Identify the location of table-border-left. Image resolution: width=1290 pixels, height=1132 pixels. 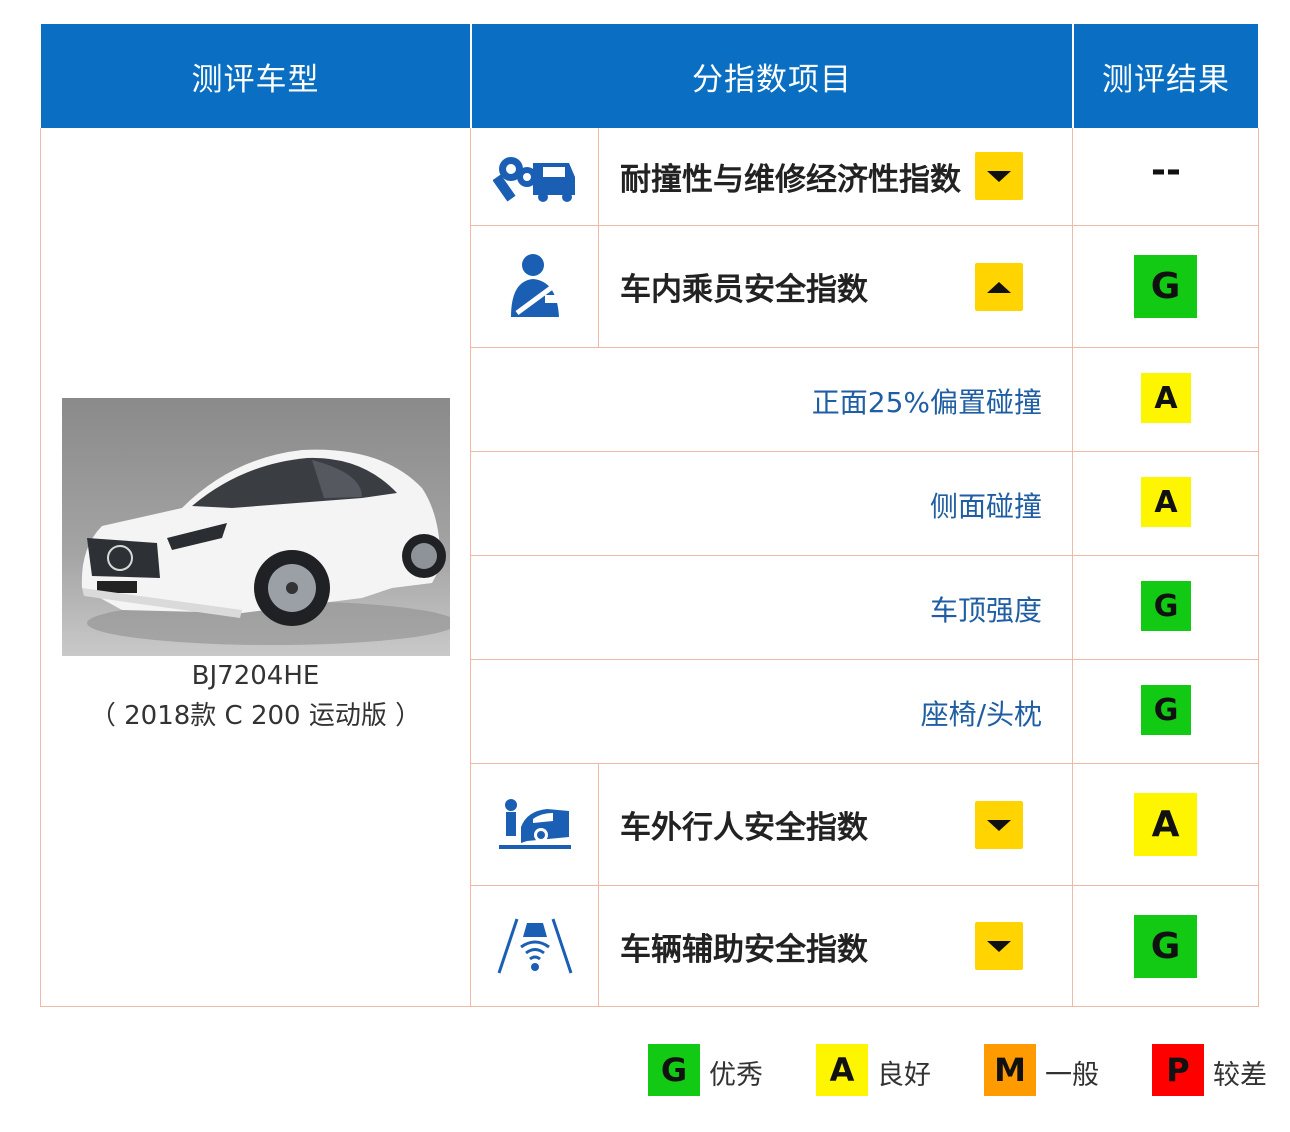
(40, 567).